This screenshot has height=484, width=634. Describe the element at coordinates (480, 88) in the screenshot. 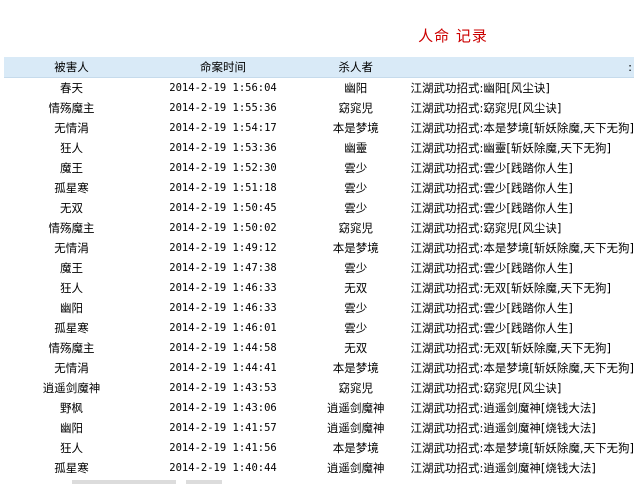

I see `cell-move: 江湖武功招式:幽阳[风尘诀]` at that location.